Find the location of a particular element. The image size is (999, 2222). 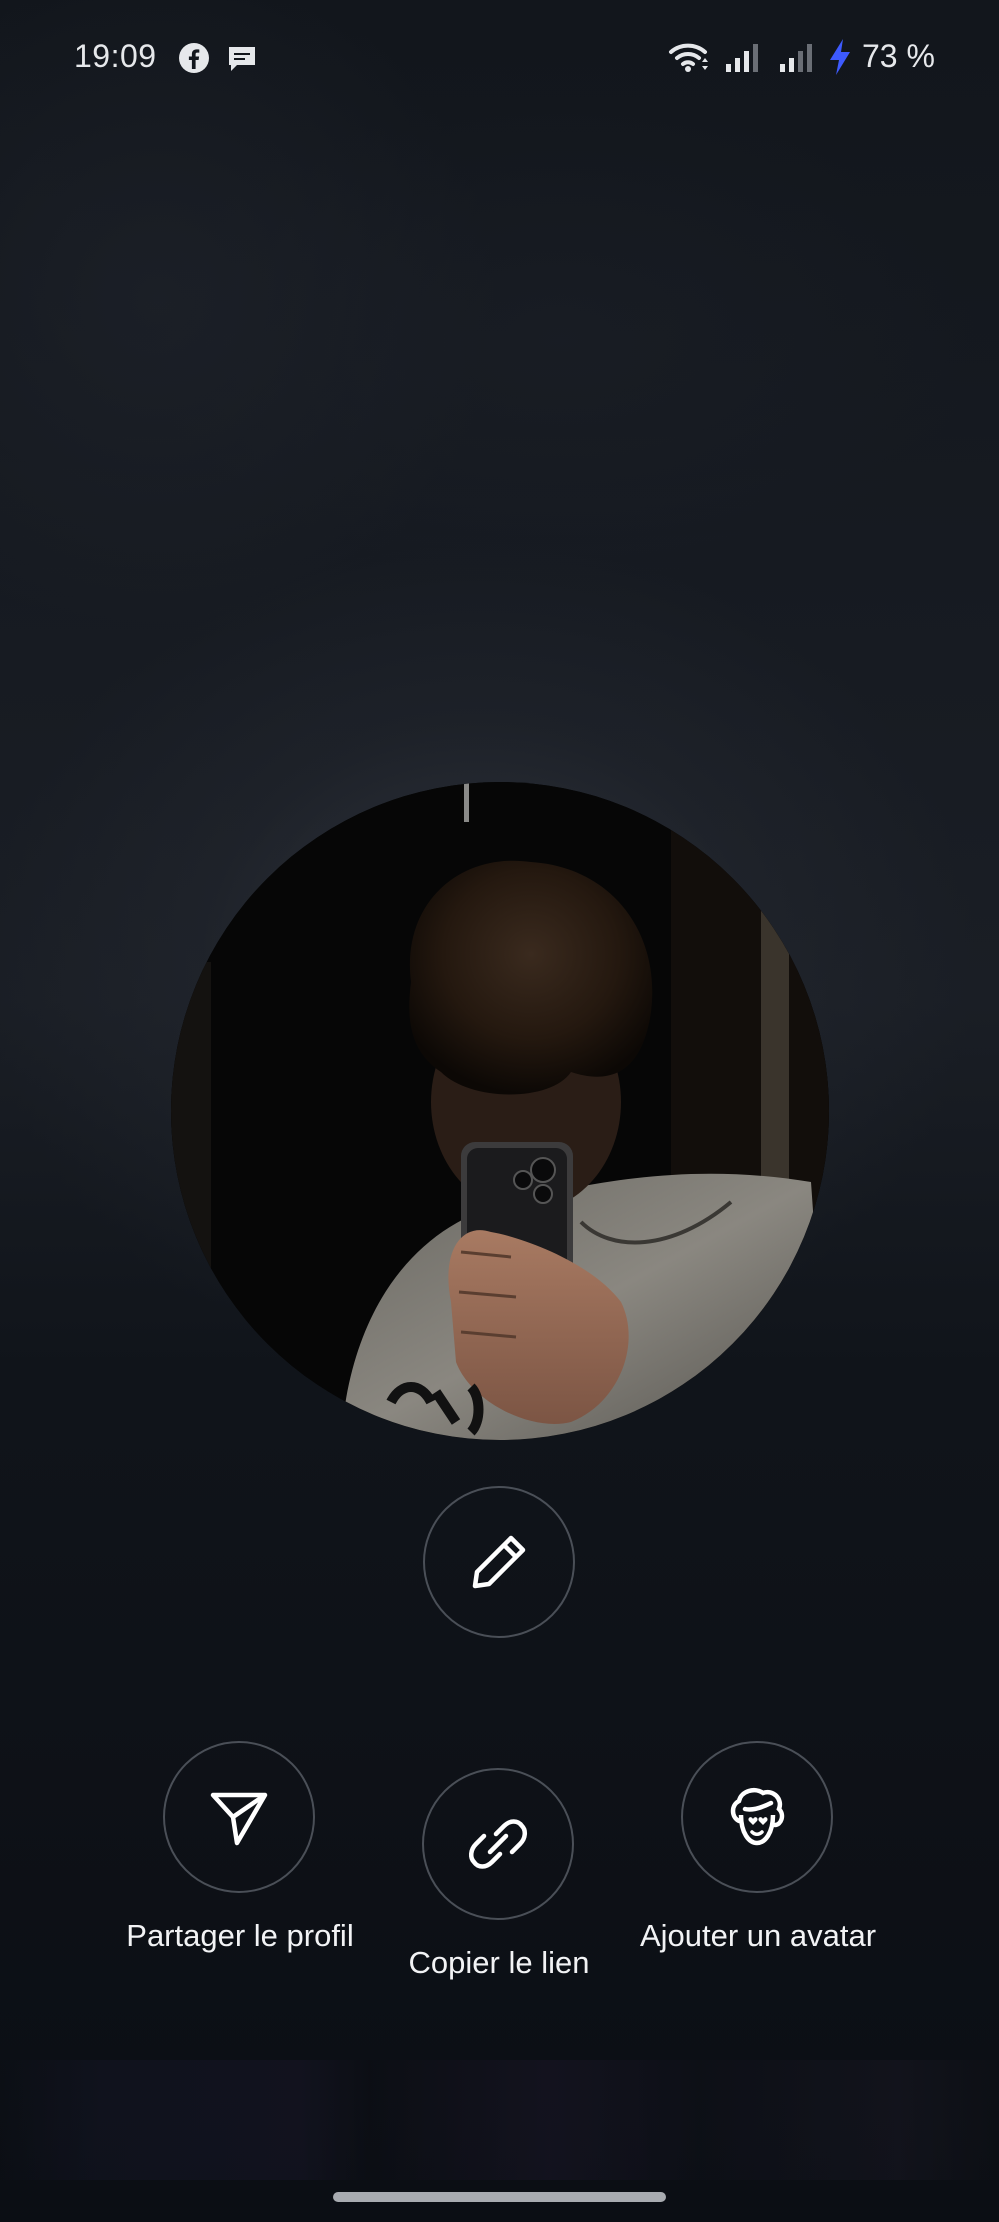

pencil-icon is located at coordinates (499, 1562).